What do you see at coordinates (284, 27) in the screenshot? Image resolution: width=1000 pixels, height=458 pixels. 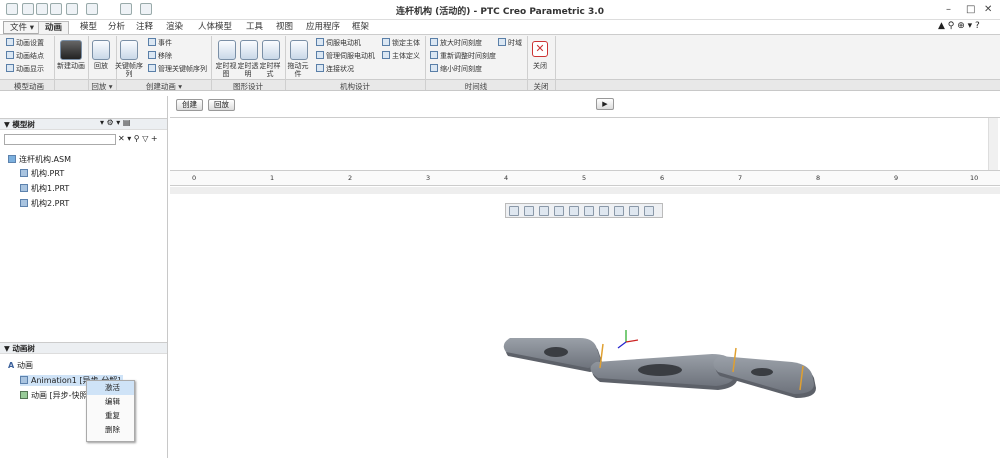 I see `tab-view: 视图` at bounding box center [284, 27].